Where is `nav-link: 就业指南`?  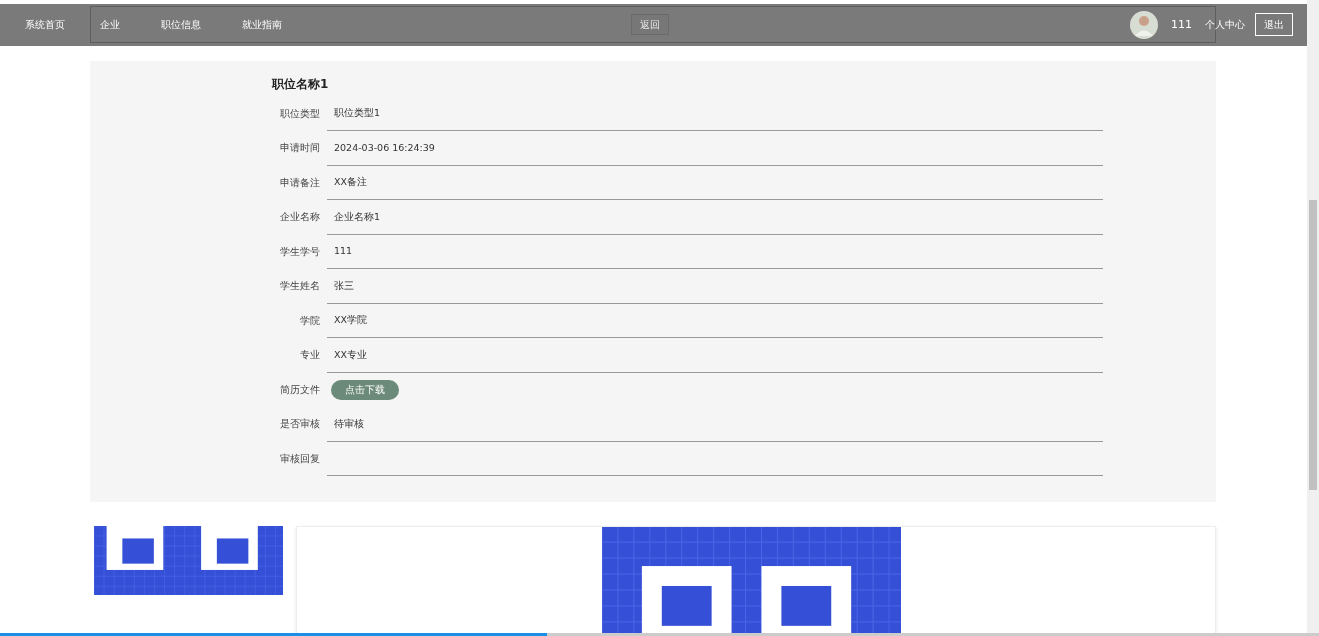
nav-link: 就业指南 is located at coordinates (262, 25).